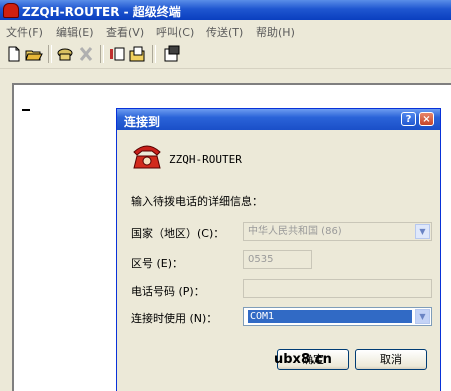 The height and width of the screenshot is (391, 451). What do you see at coordinates (125, 32) in the screenshot?
I see `menu-view: 查看(V)` at bounding box center [125, 32].